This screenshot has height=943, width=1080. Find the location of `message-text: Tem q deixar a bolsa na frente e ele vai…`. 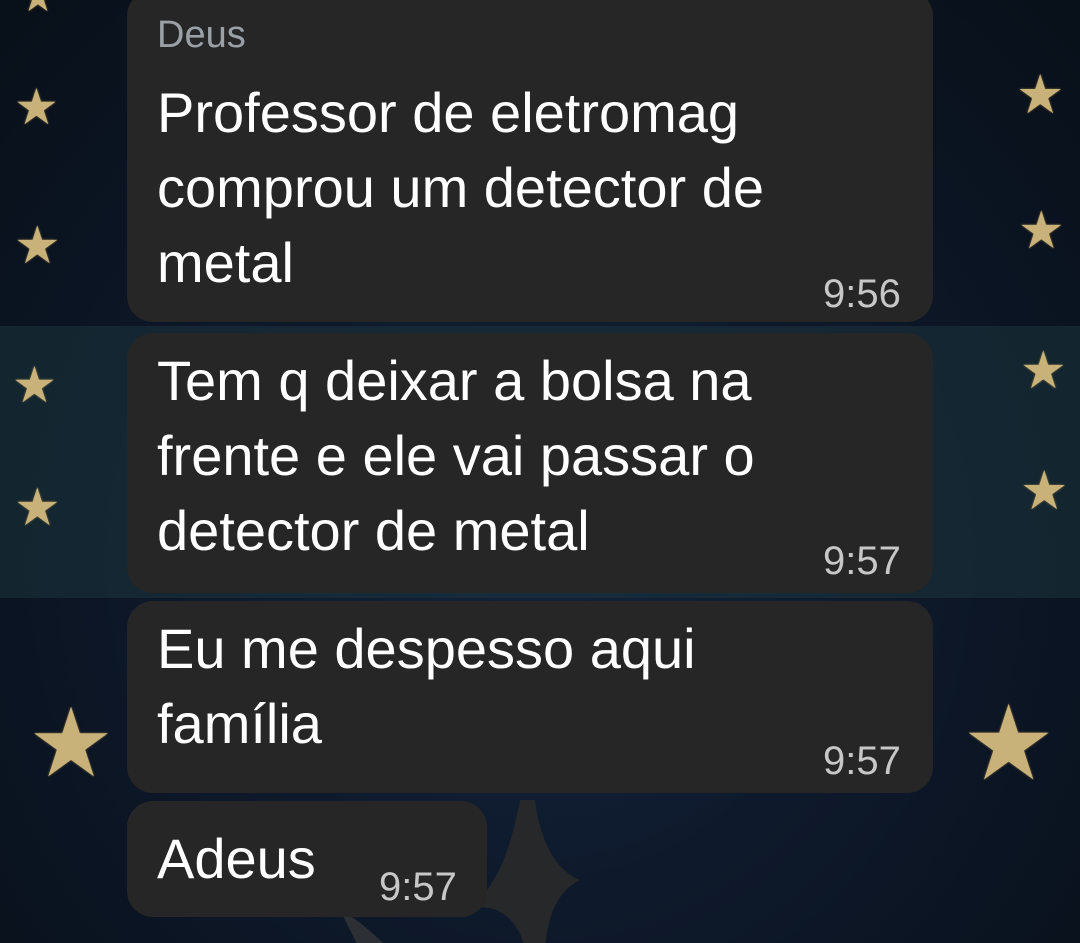

message-text: Tem q deixar a bolsa na frente e ele vai… is located at coordinates (456, 455).